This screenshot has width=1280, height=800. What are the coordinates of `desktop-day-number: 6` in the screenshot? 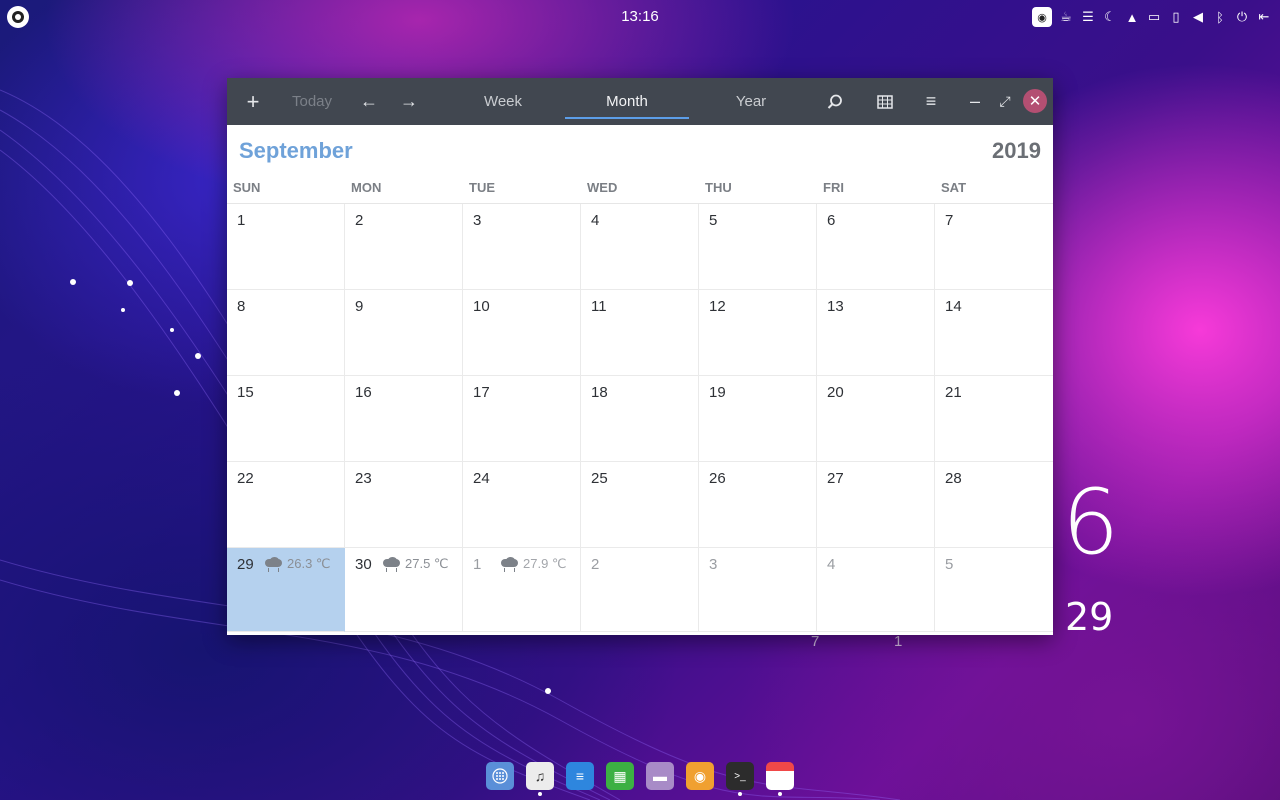 It's located at (1091, 522).